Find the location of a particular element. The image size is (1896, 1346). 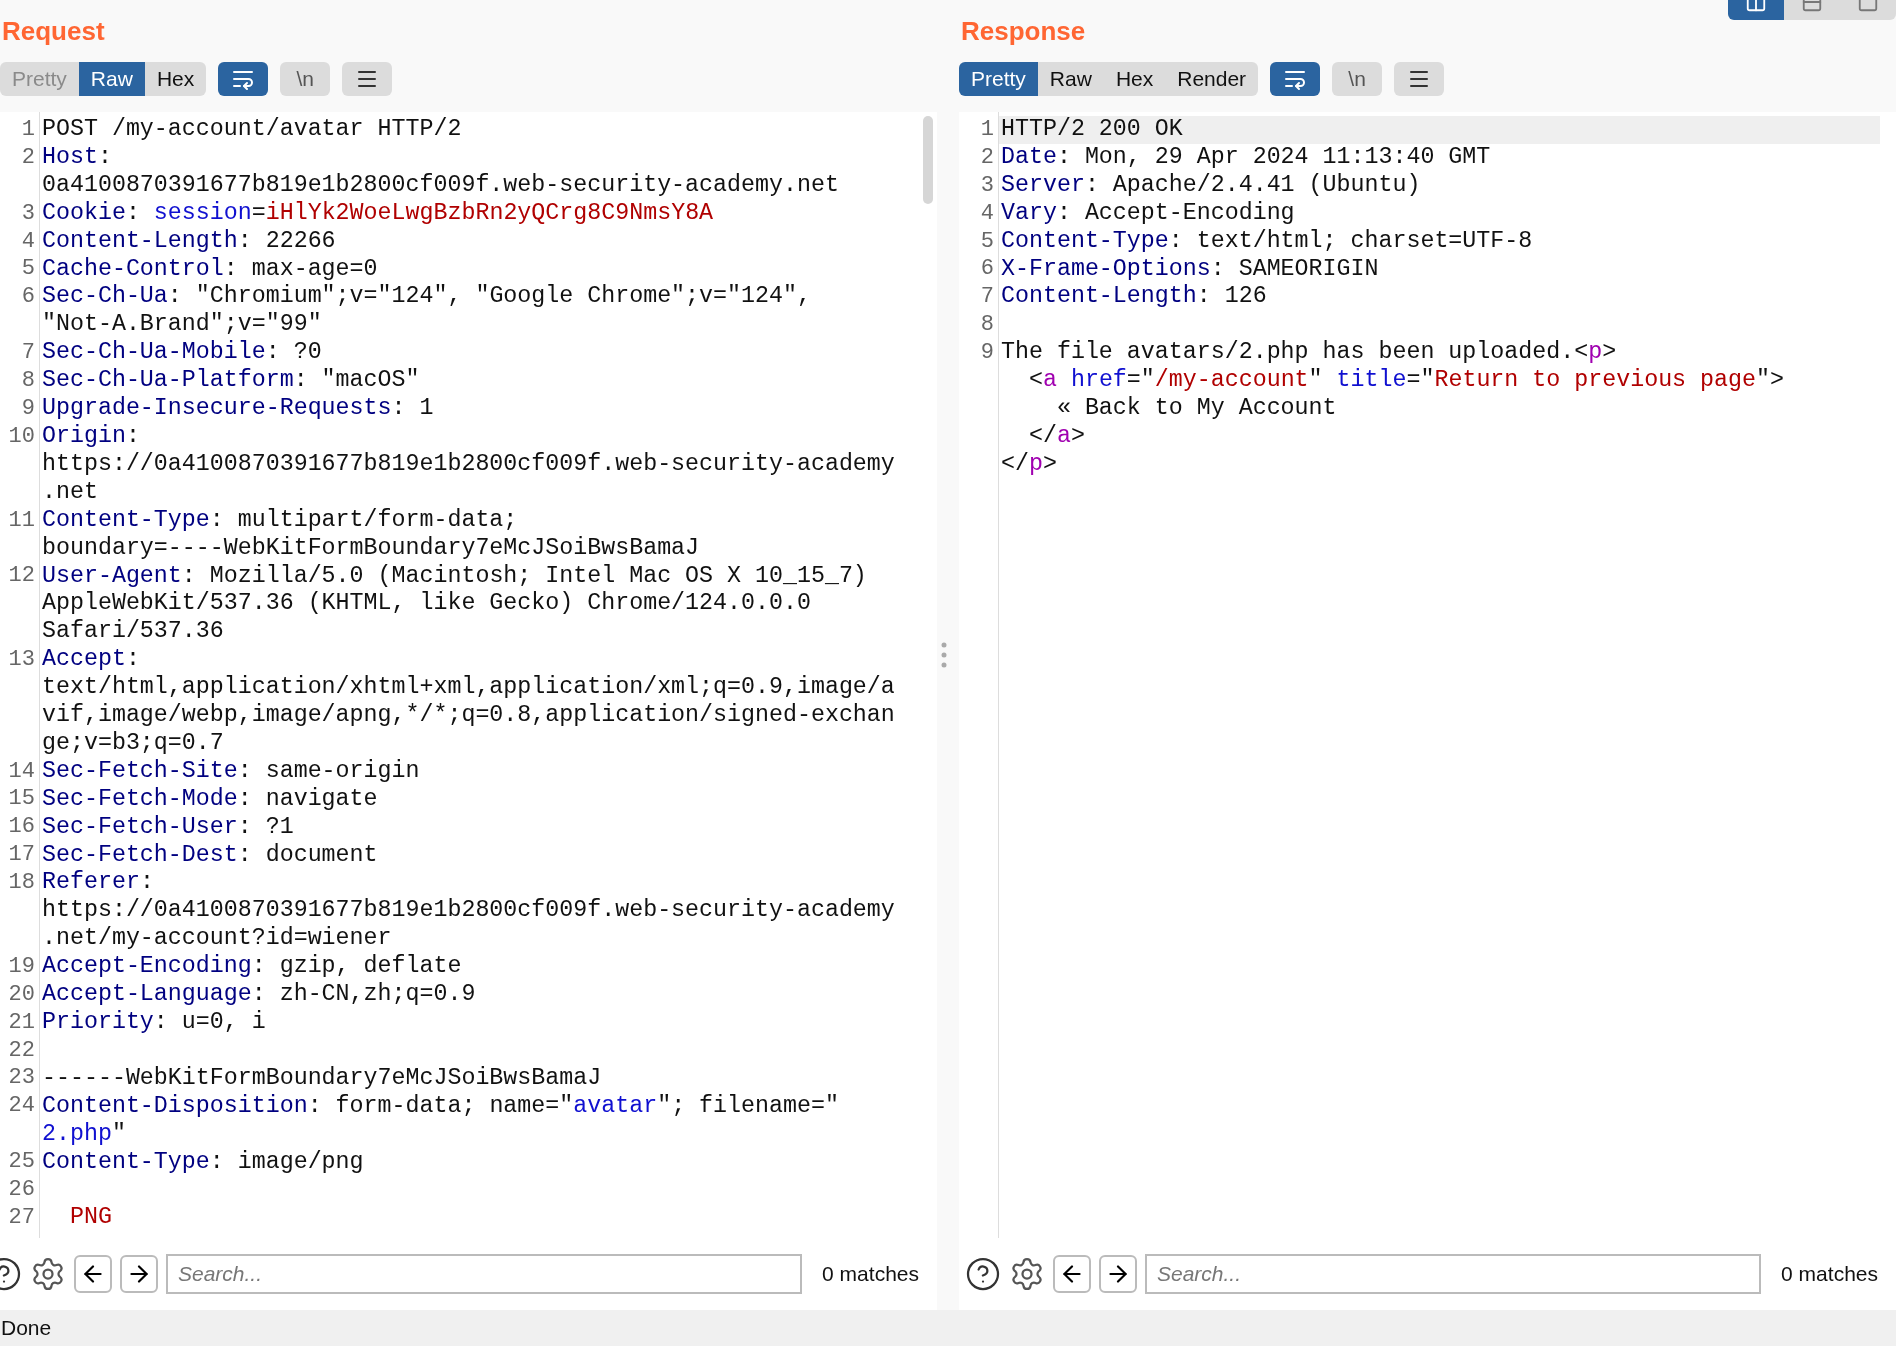

line-number: 22 is located at coordinates (21, 1050).